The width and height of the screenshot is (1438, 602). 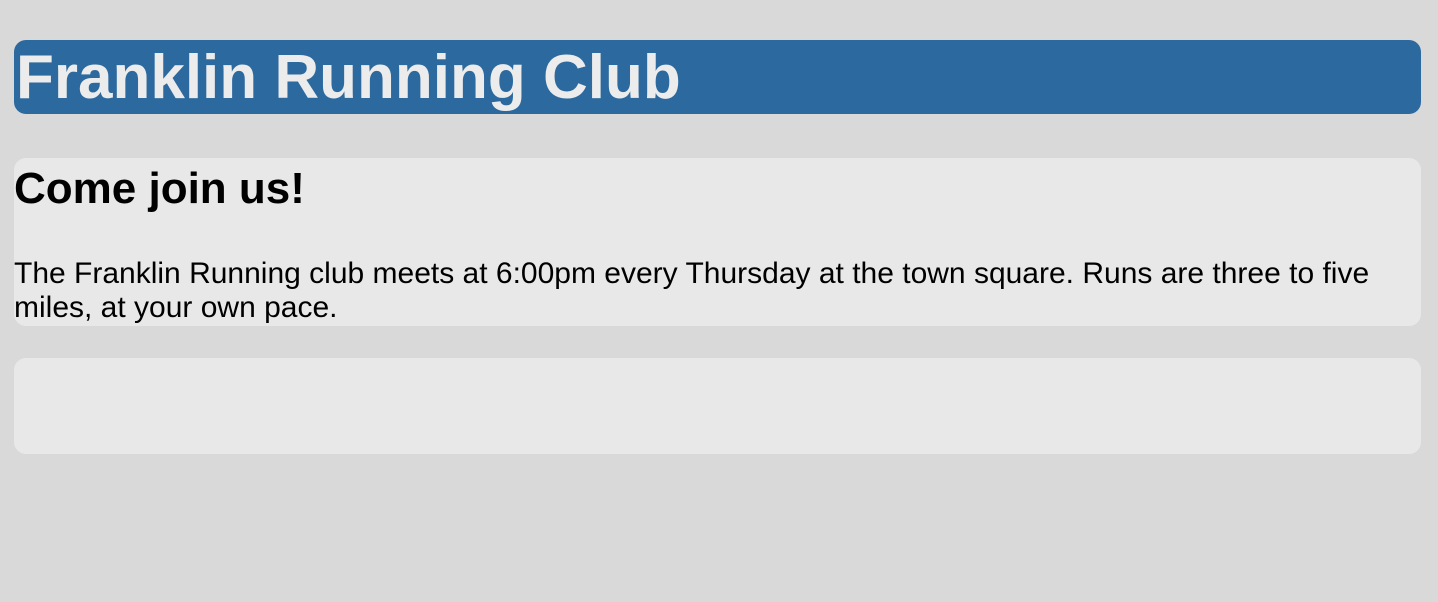 What do you see at coordinates (348, 77) in the screenshot?
I see `site-title: Franklin Running Club` at bounding box center [348, 77].